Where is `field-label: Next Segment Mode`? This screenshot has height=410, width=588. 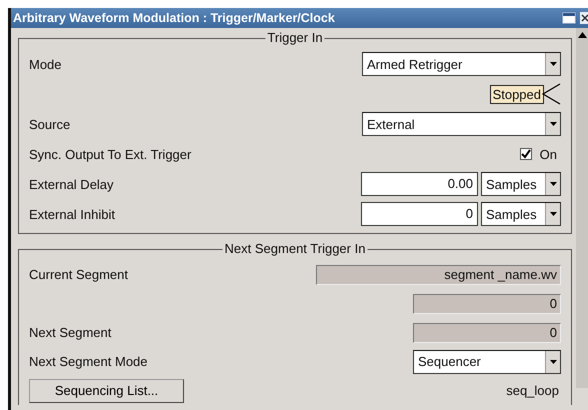 field-label: Next Segment Mode is located at coordinates (89, 361).